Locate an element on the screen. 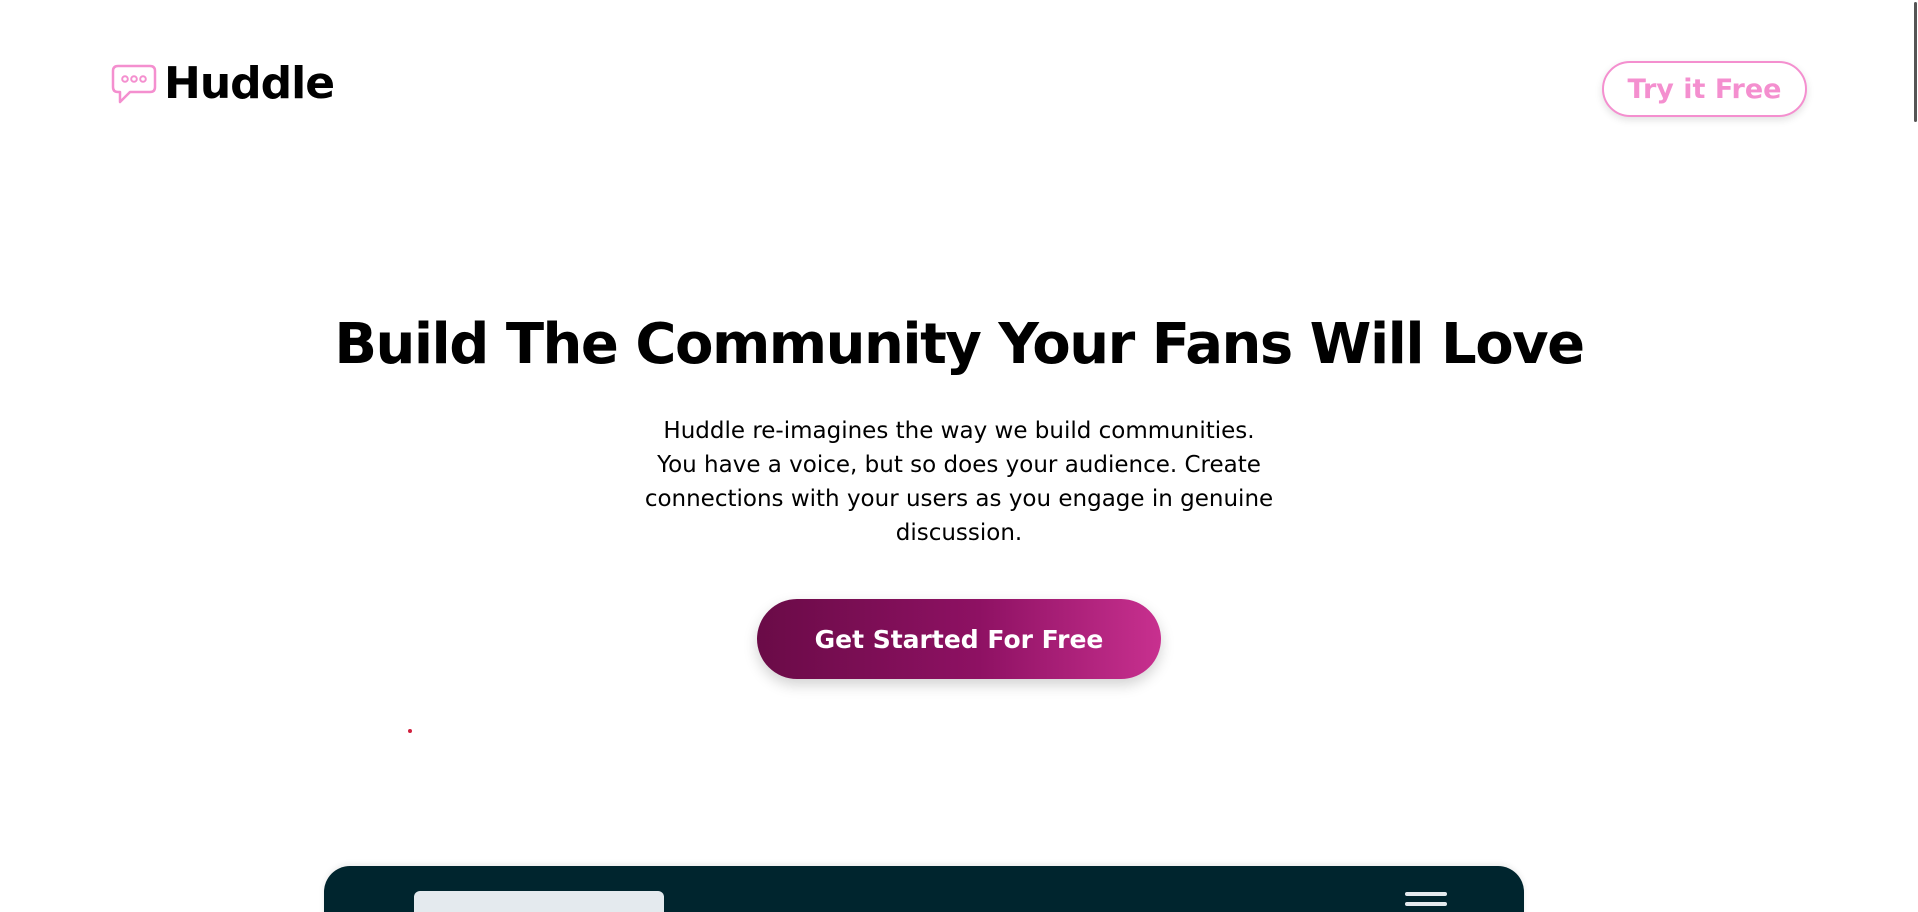 Image resolution: width=1918 pixels, height=912 pixels. try-it-free-button: Try it Free is located at coordinates (1704, 89).